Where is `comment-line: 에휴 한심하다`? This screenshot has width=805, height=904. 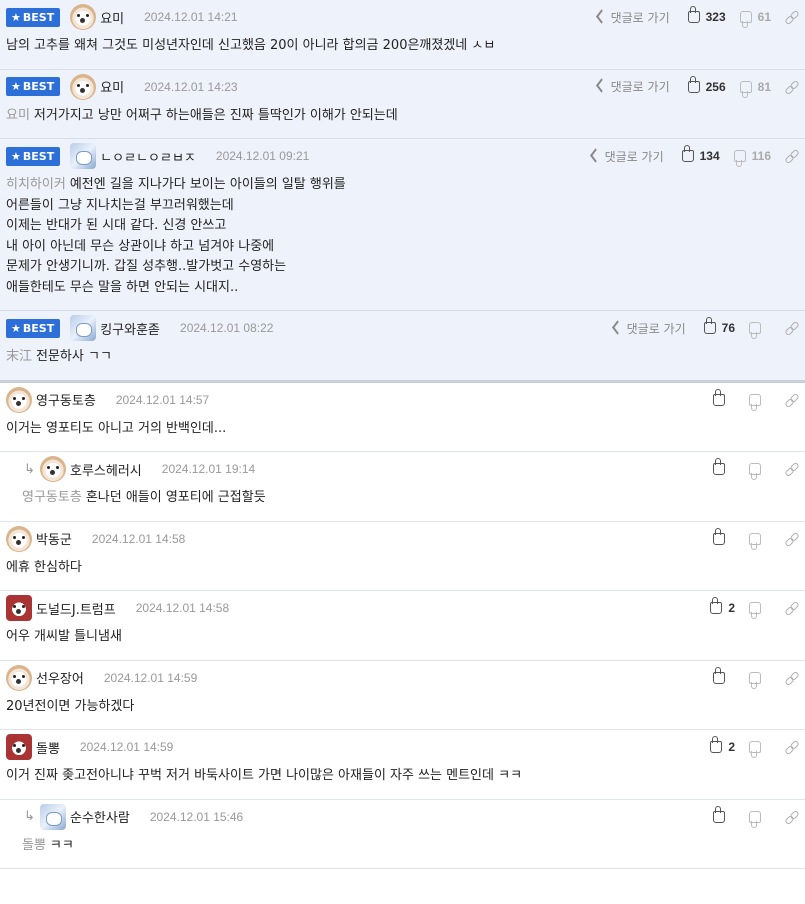
comment-line: 에휴 한심하다 is located at coordinates (44, 567).